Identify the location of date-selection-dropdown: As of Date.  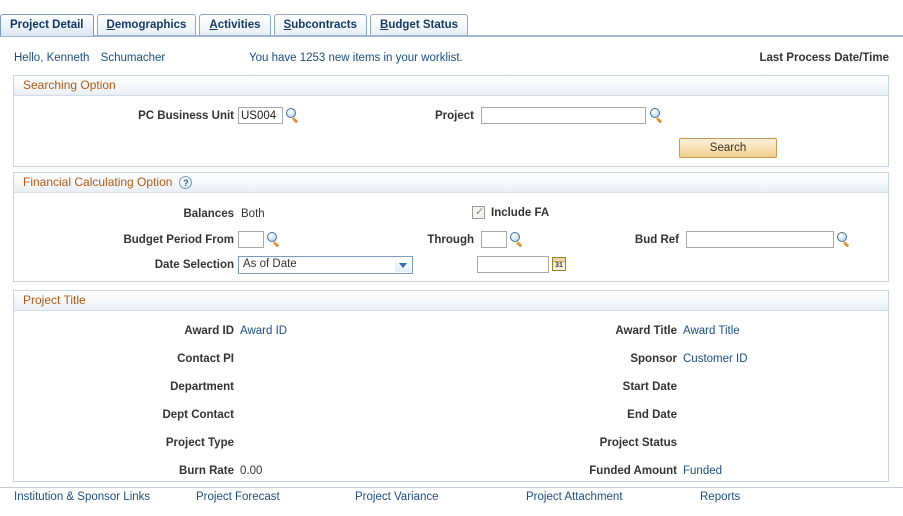
(325, 265).